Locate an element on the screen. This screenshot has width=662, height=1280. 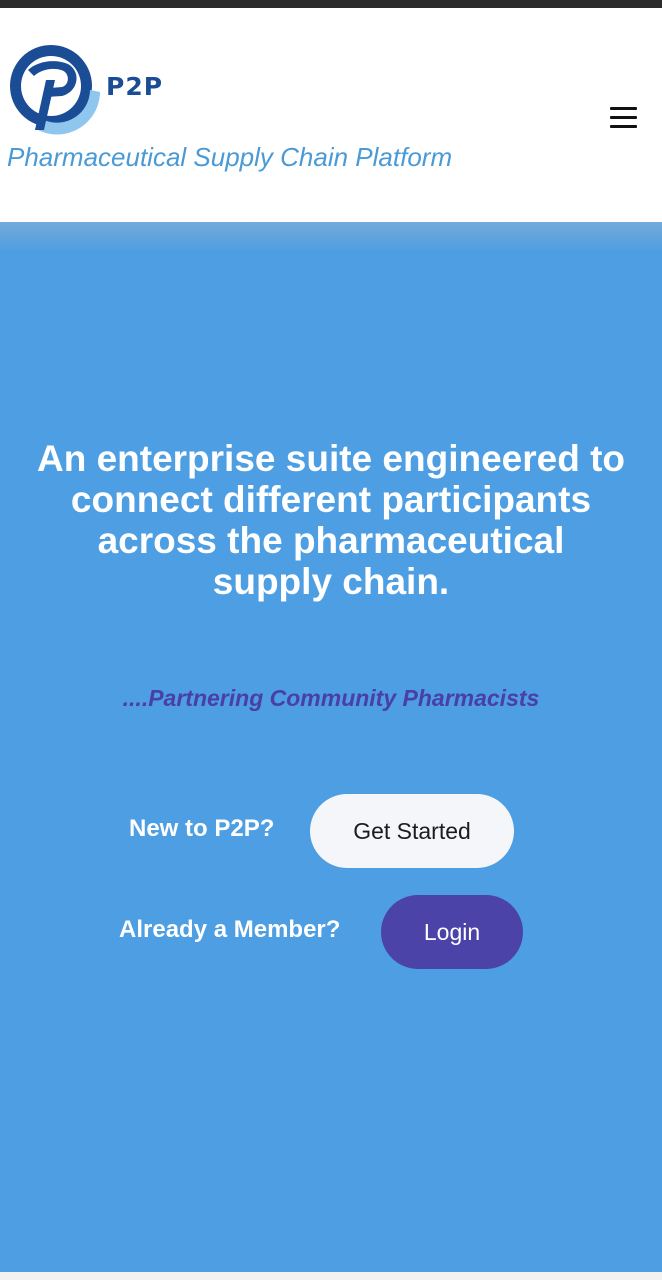
header-shadow is located at coordinates (331, 237).